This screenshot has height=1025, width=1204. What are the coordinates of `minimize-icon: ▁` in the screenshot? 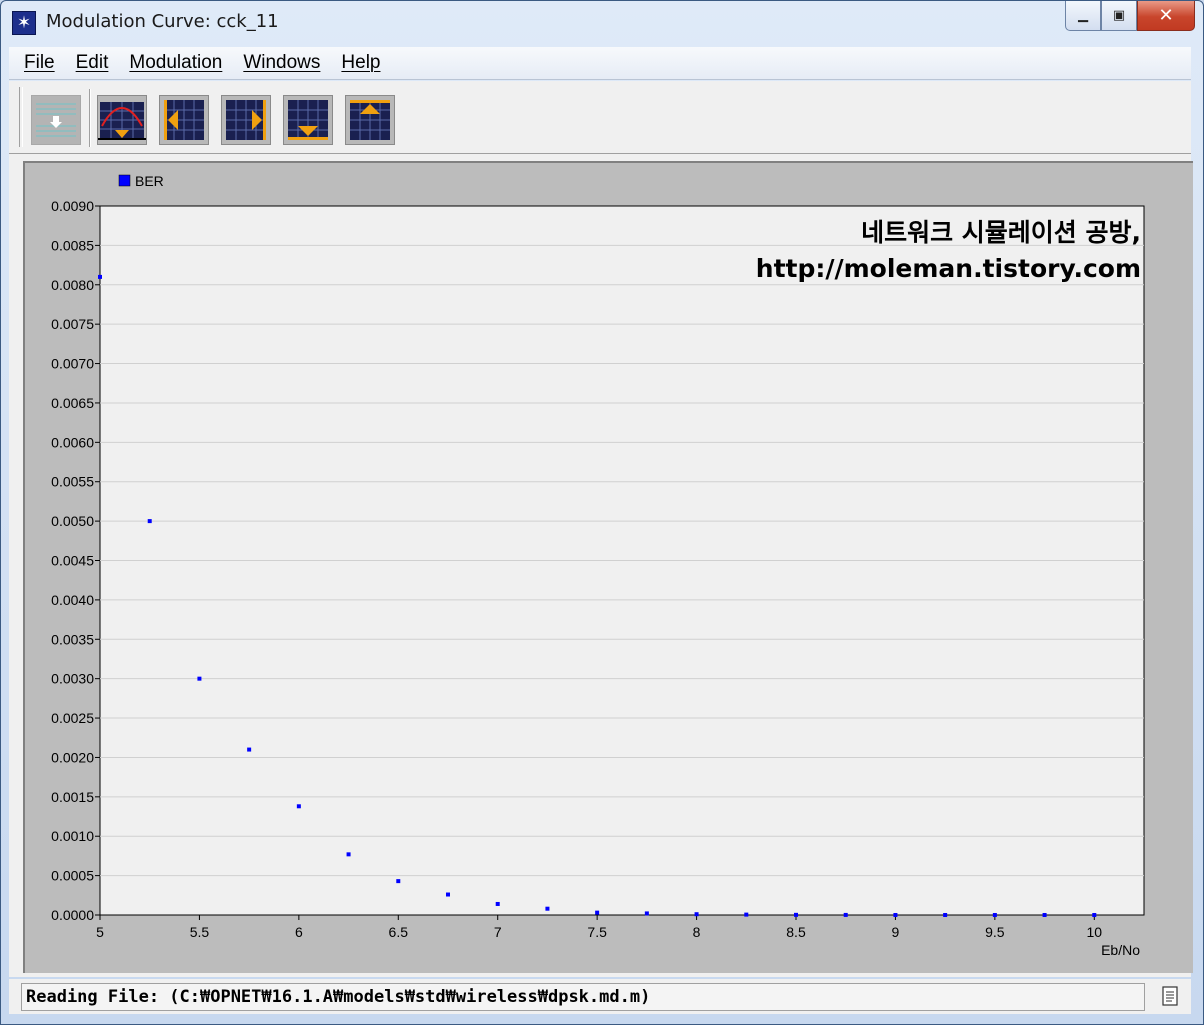 It's located at (1083, 15).